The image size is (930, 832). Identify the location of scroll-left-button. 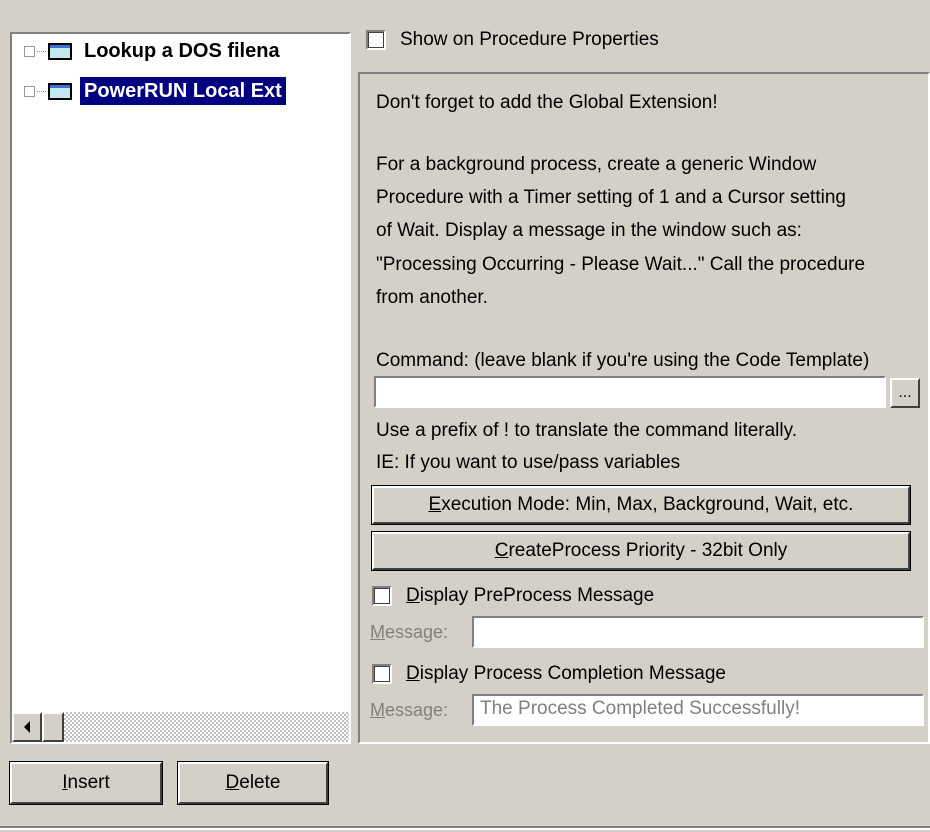
(27, 727).